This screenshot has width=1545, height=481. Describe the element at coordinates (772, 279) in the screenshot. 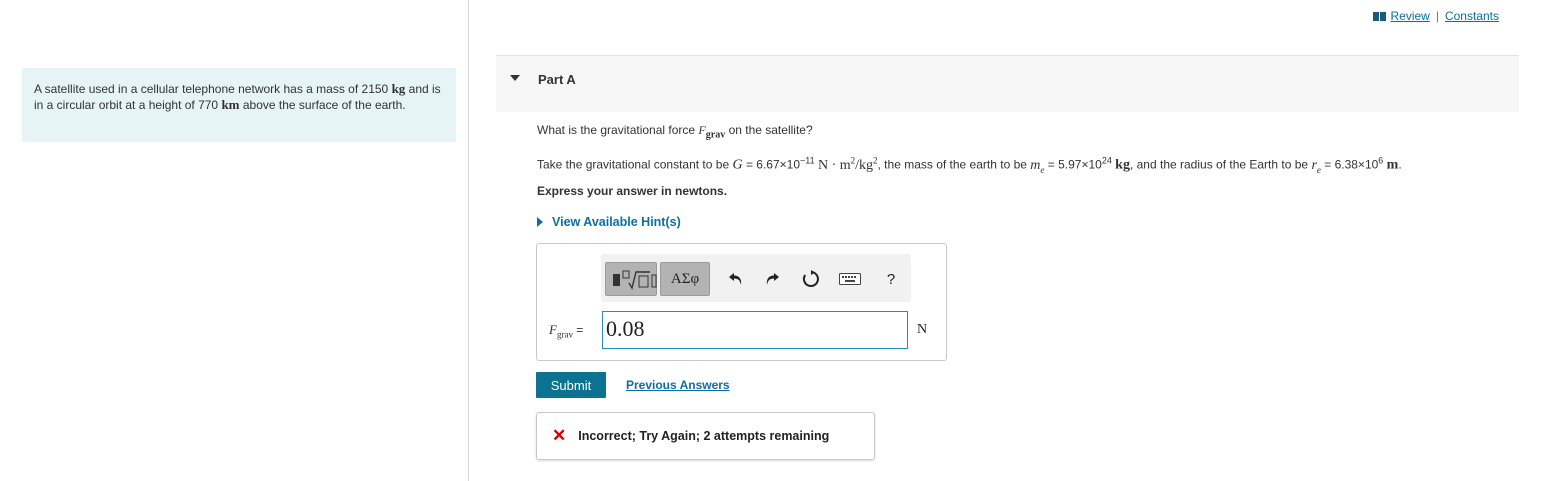

I see `redo-icon` at that location.